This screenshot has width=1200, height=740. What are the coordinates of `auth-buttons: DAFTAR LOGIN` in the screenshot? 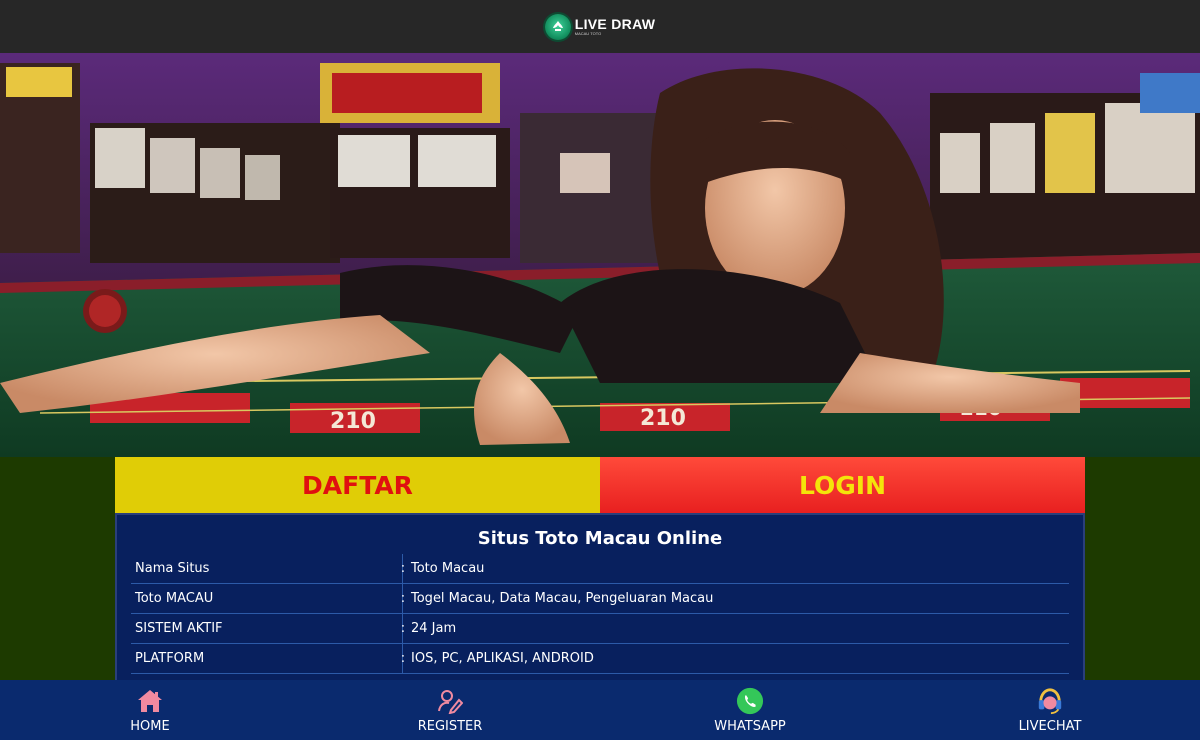 It's located at (600, 485).